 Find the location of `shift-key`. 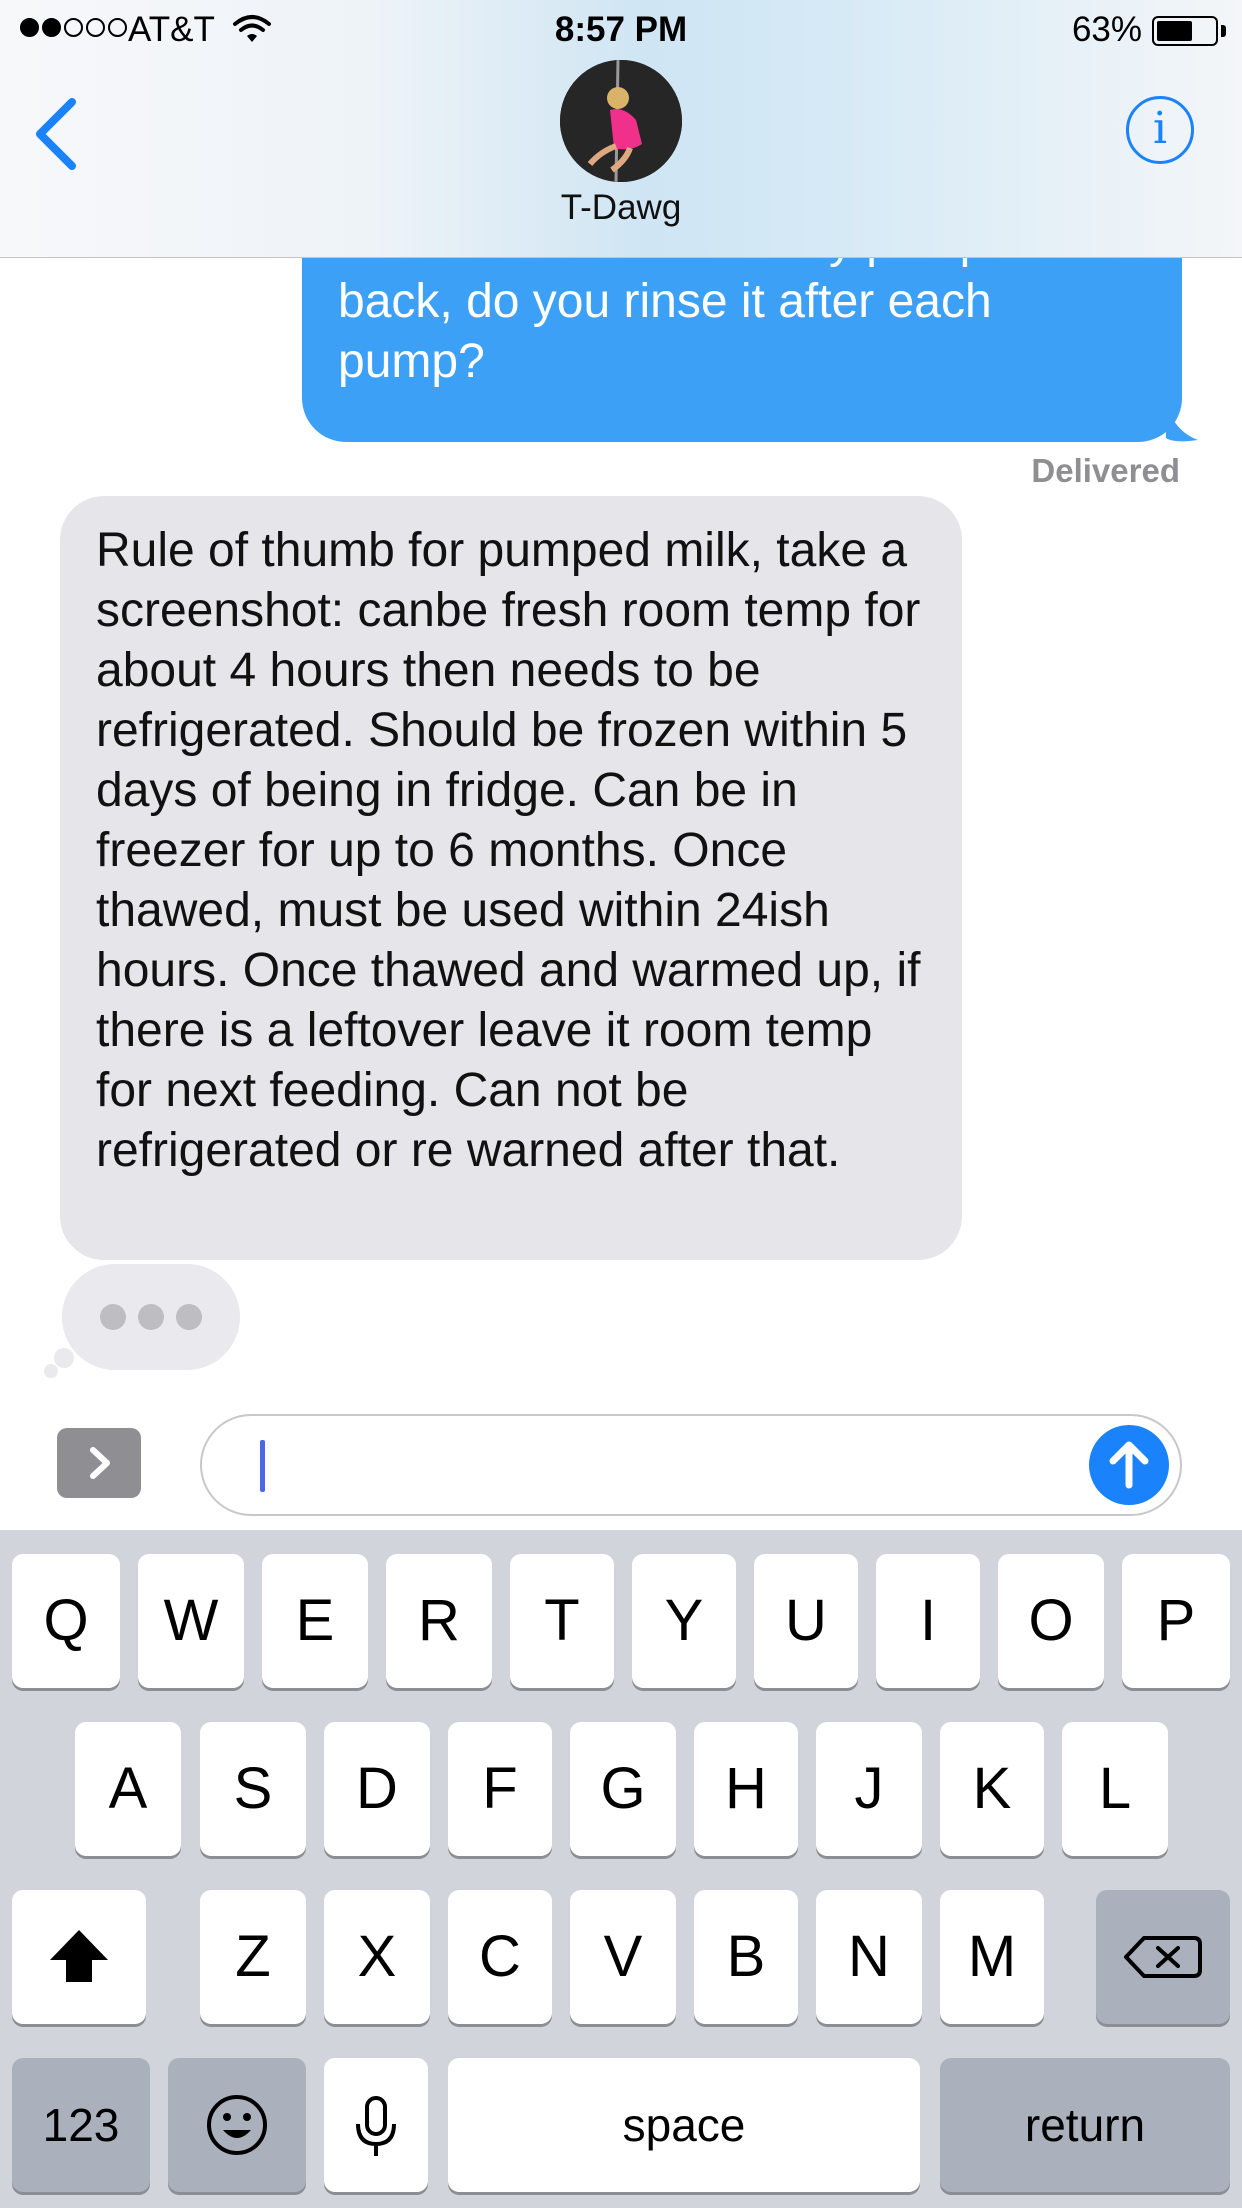

shift-key is located at coordinates (79, 1957).